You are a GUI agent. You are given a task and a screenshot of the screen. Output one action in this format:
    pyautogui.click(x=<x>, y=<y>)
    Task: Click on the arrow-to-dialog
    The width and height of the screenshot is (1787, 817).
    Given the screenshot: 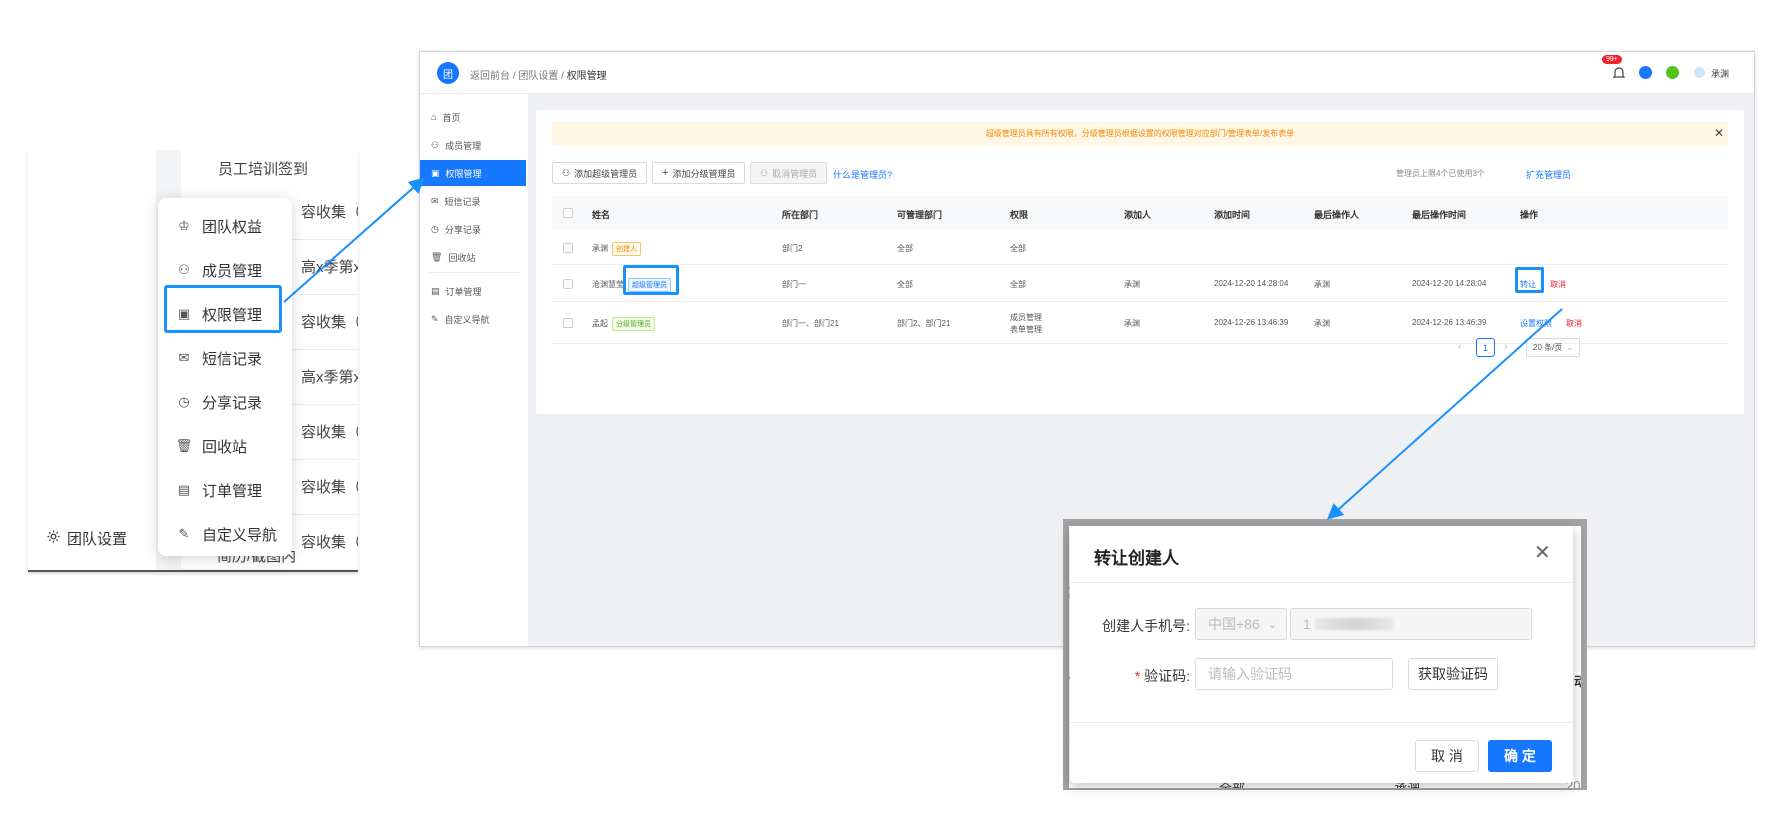 What is the action you would take?
    pyautogui.click(x=1445, y=414)
    